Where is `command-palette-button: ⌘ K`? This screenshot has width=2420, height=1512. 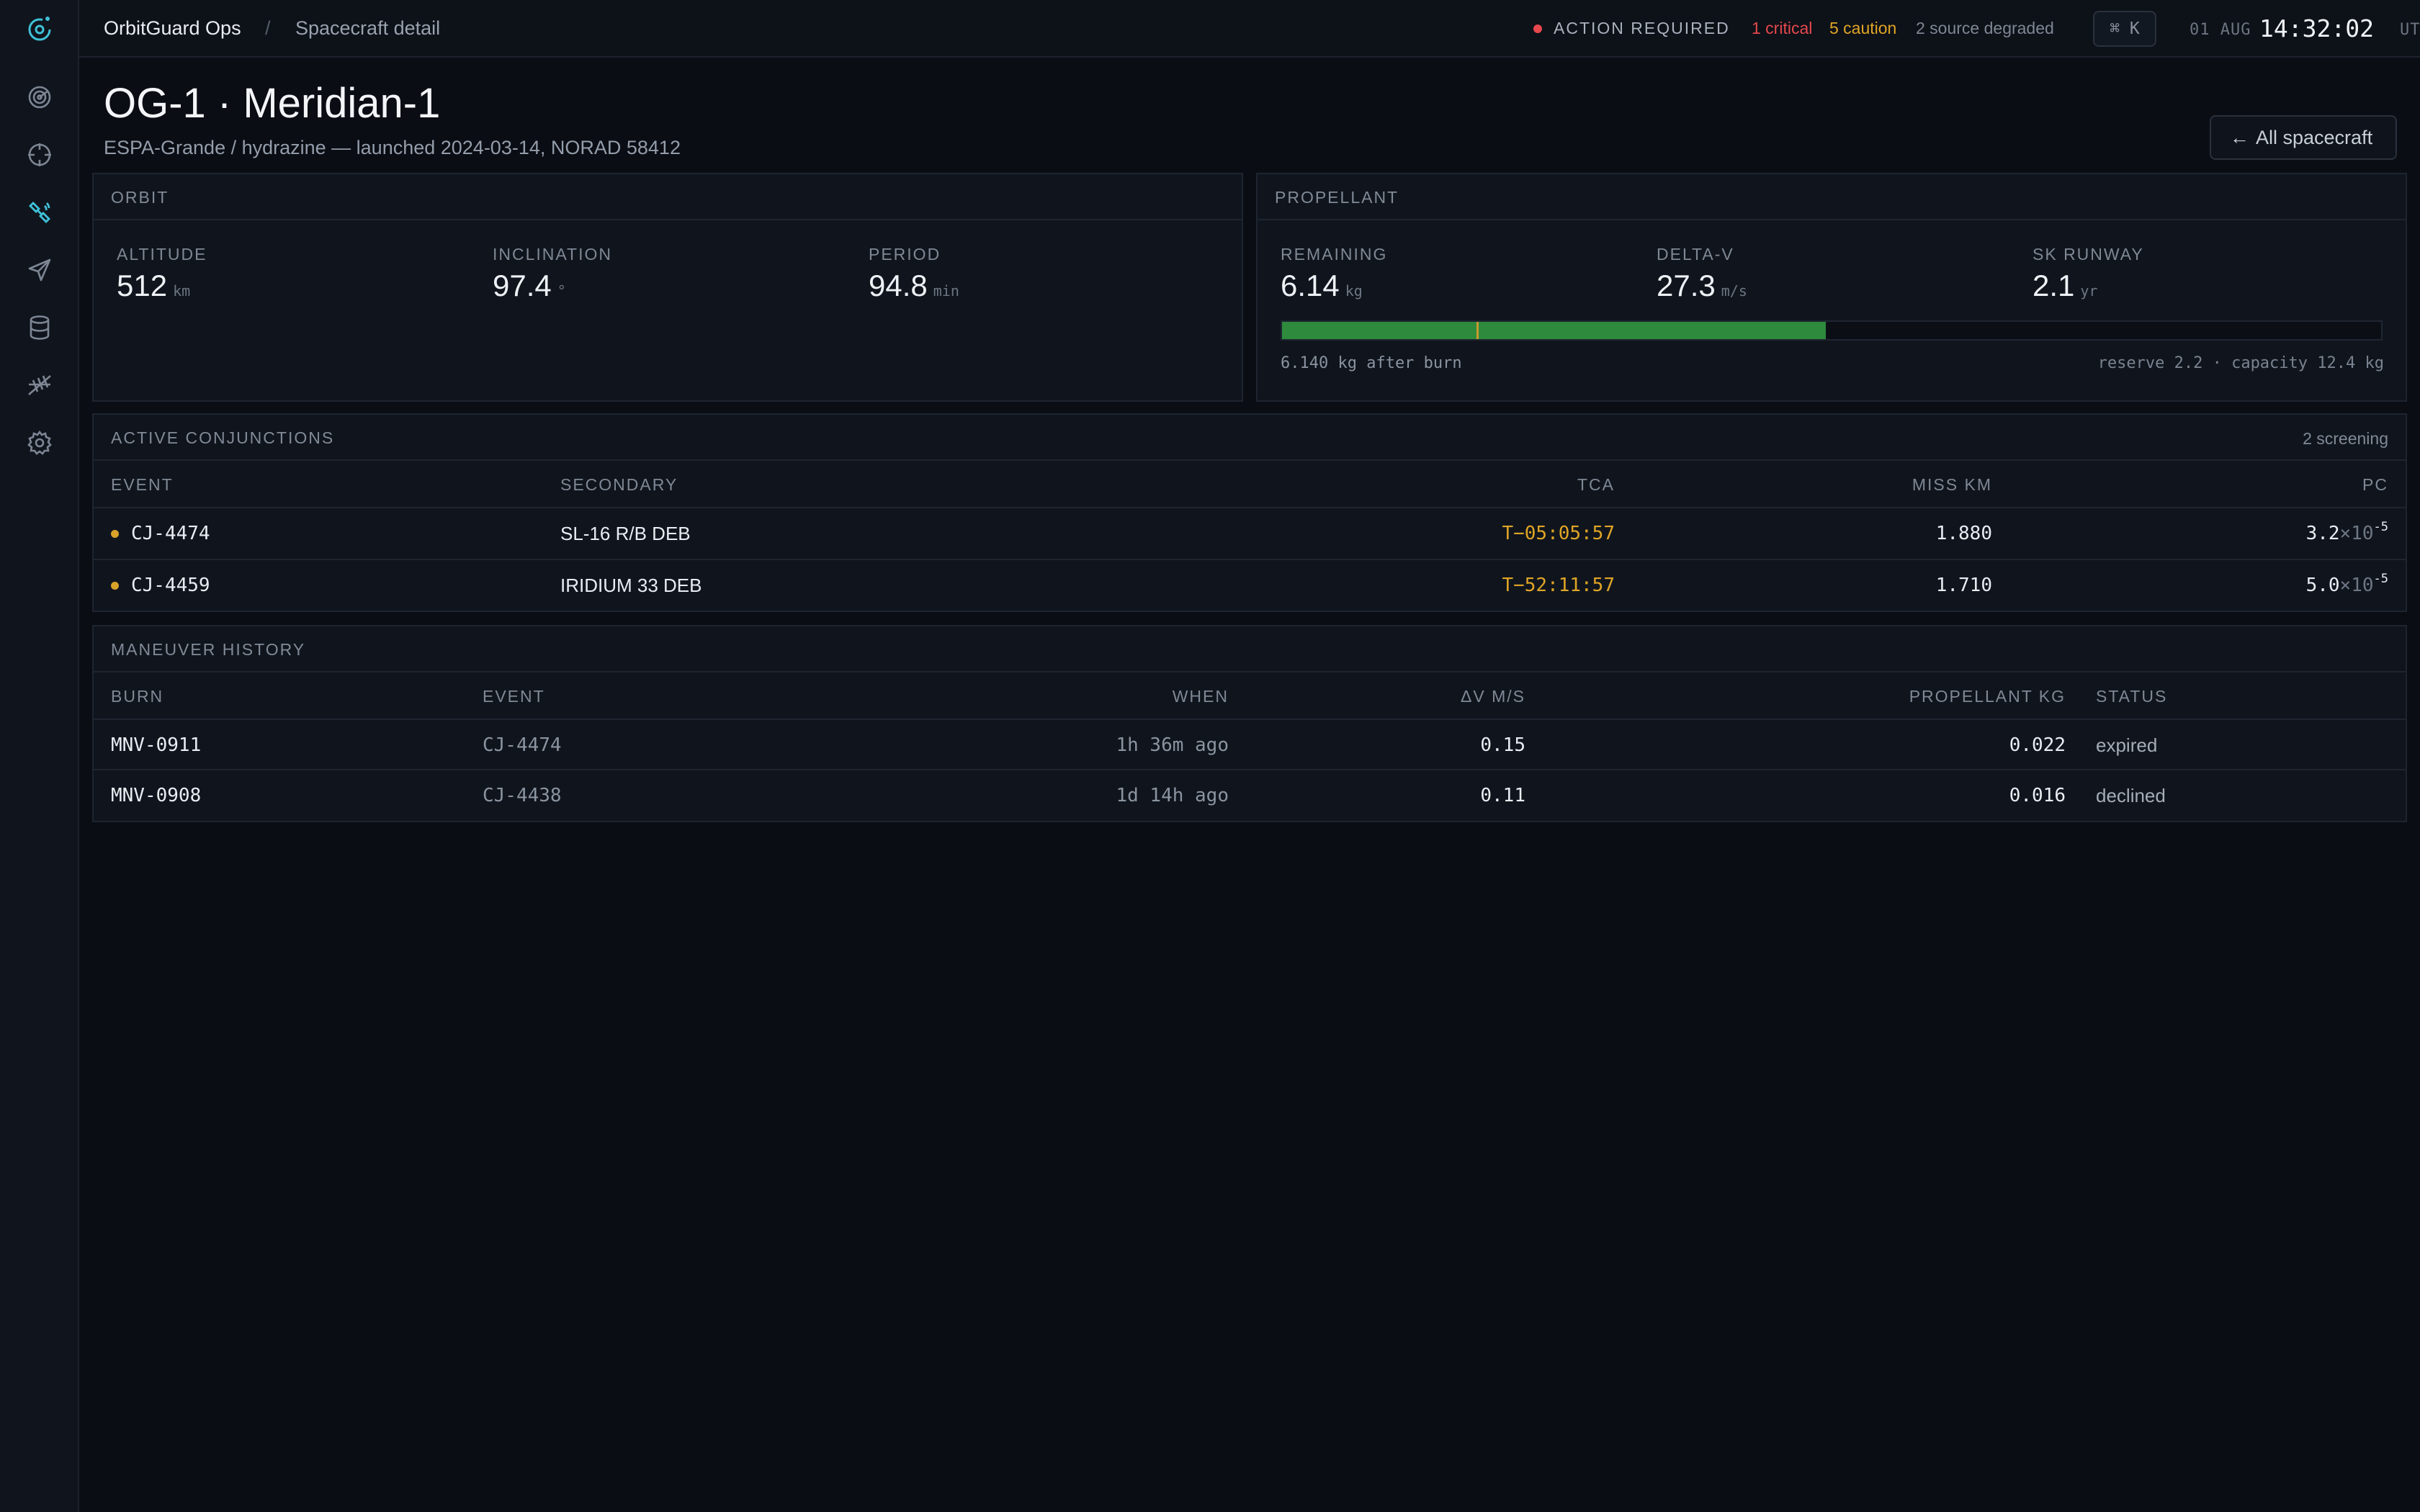
command-palette-button: ⌘ K is located at coordinates (2124, 29).